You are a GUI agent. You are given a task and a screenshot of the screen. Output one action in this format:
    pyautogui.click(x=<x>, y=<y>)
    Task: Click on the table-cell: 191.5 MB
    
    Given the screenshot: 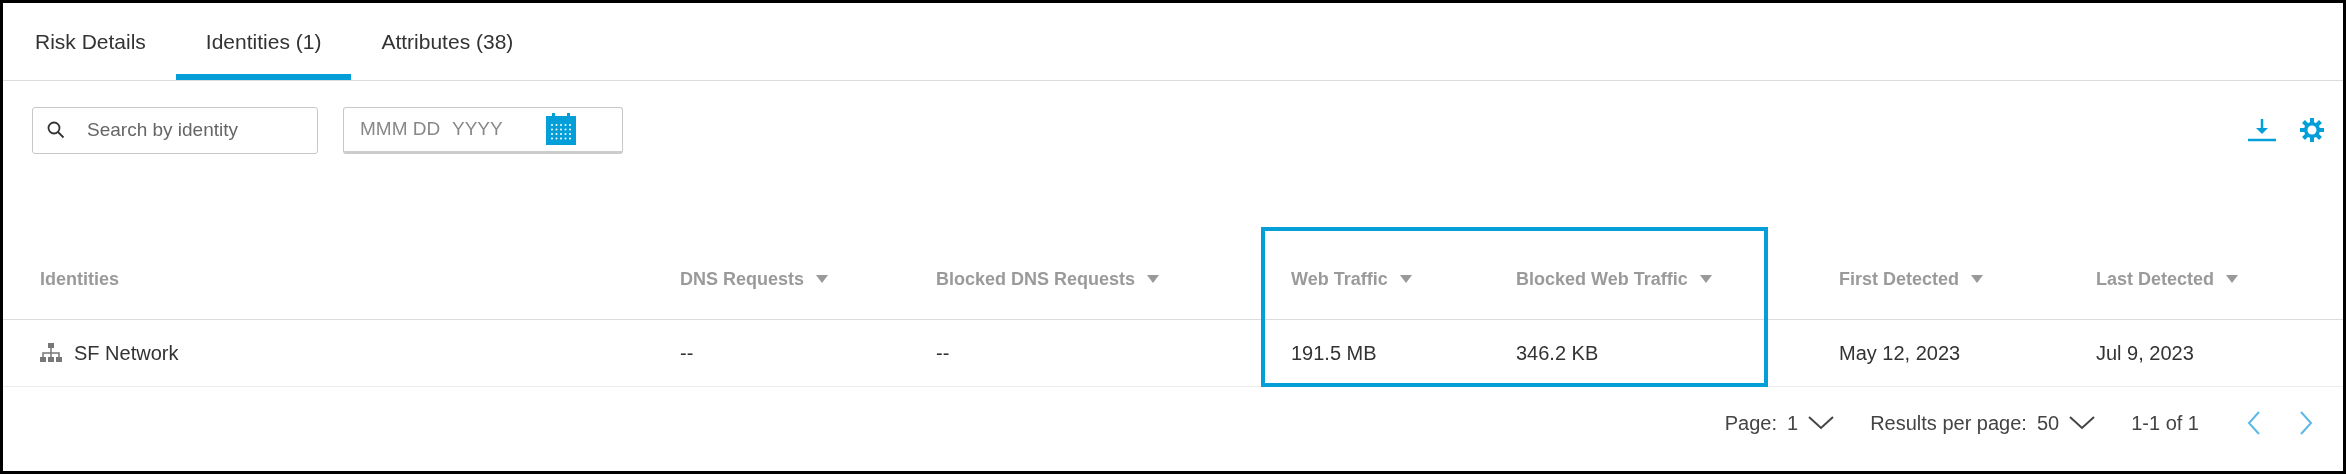 What is the action you would take?
    pyautogui.click(x=1334, y=353)
    